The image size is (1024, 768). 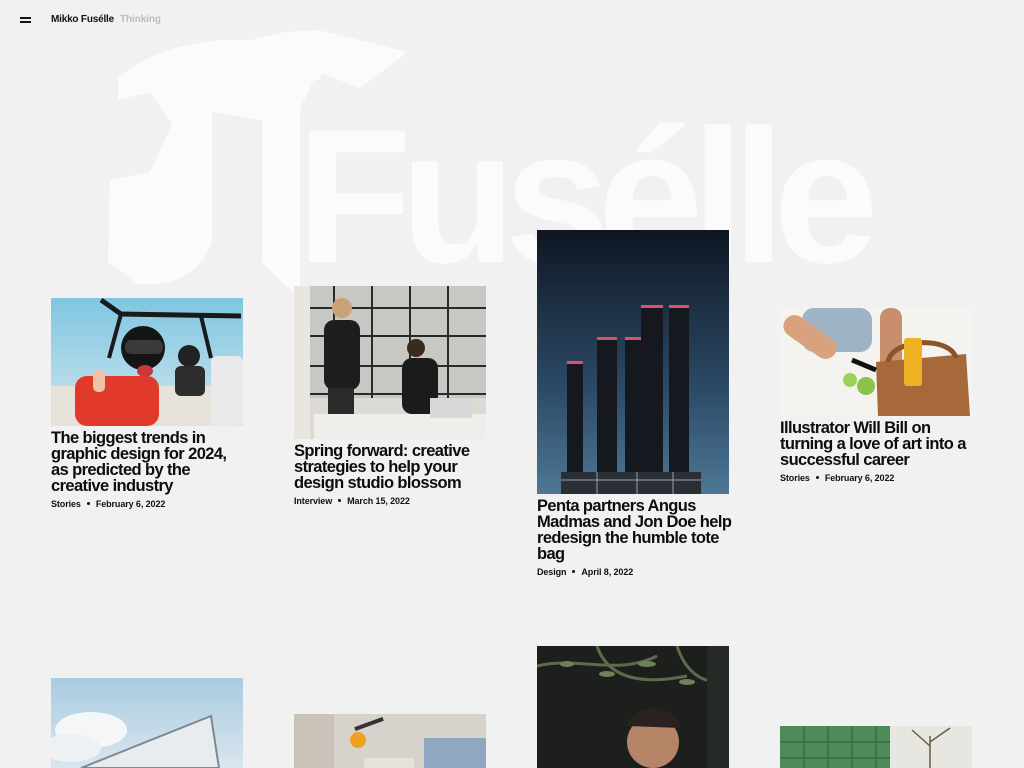 I want to click on article-meta: Interview March 15, 2022, so click(x=392, y=501).